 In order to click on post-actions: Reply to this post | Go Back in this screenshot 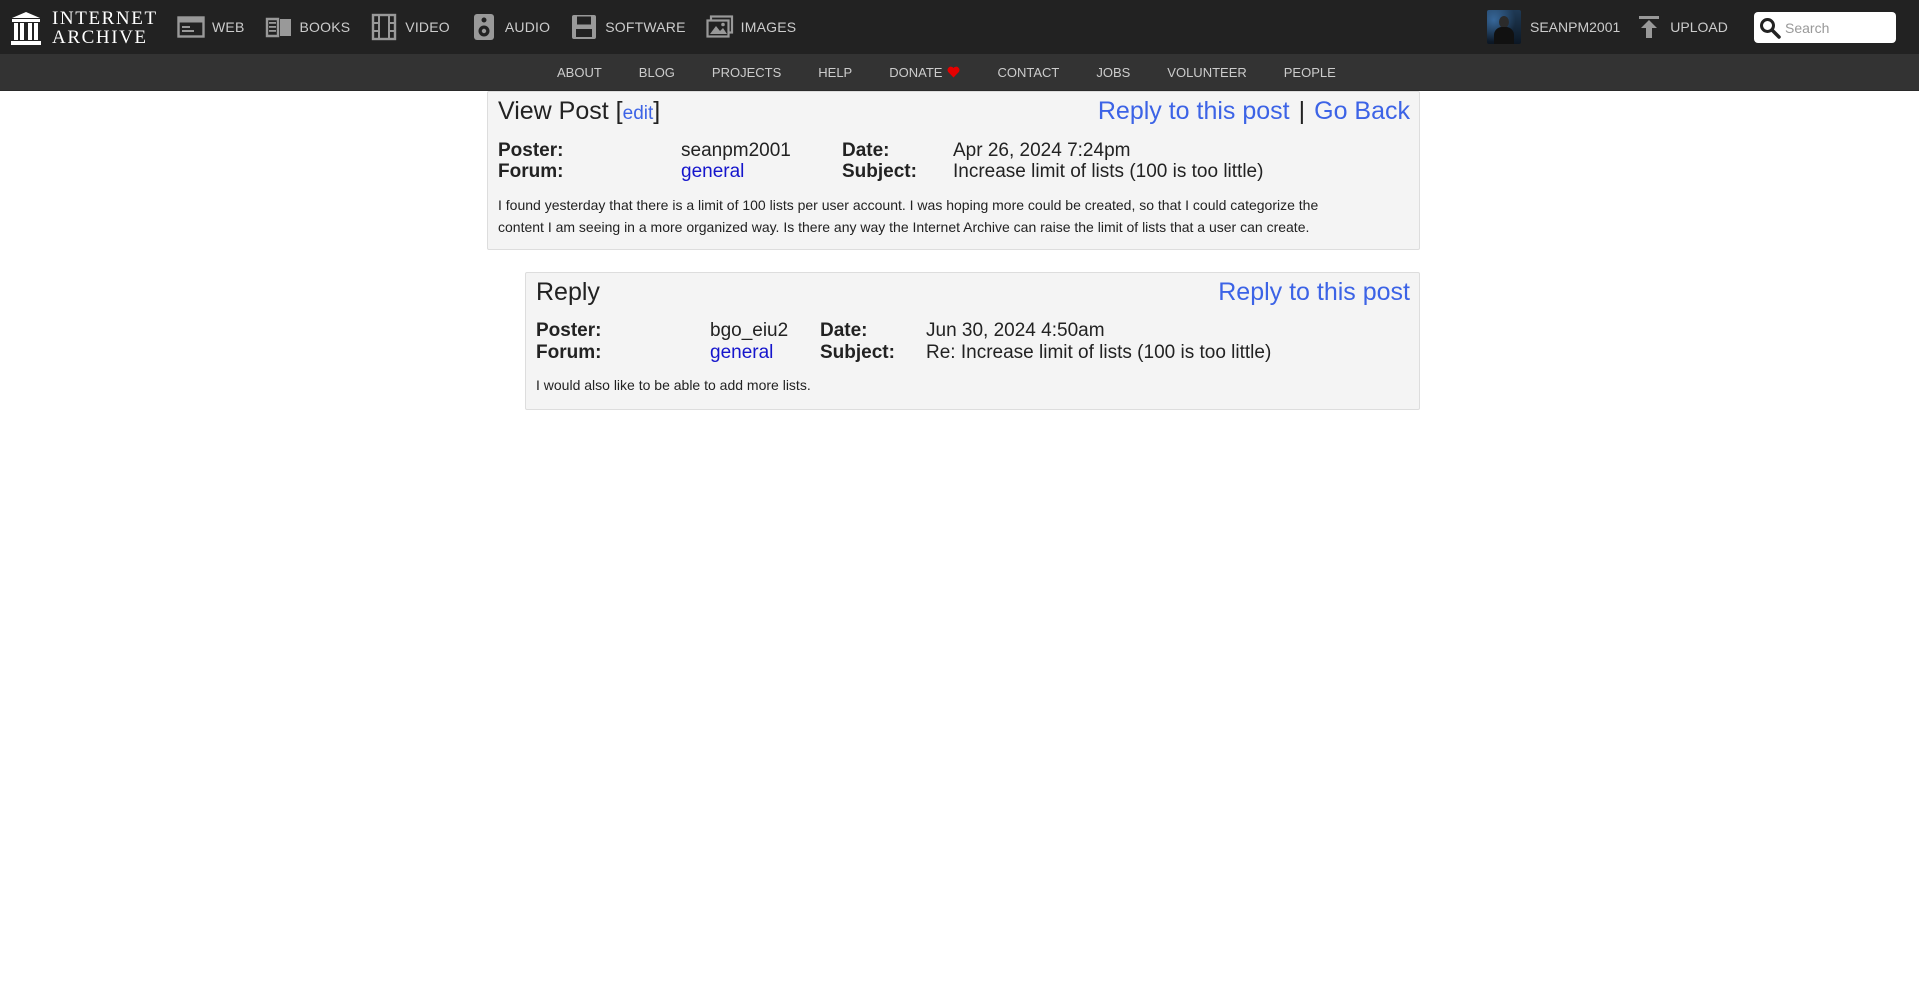, I will do `click(1254, 111)`.